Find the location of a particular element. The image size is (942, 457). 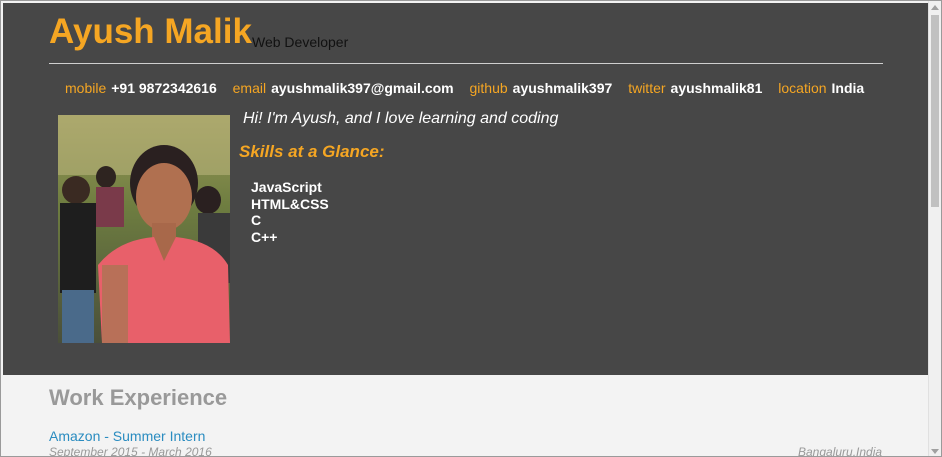

scroll-up-arrow-icon is located at coordinates (935, 7).